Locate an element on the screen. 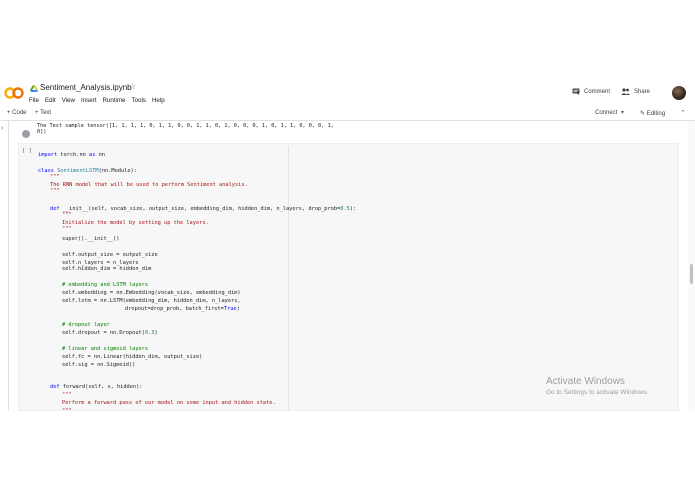 This screenshot has width=695, height=494. line-length-ruler is located at coordinates (288, 278).